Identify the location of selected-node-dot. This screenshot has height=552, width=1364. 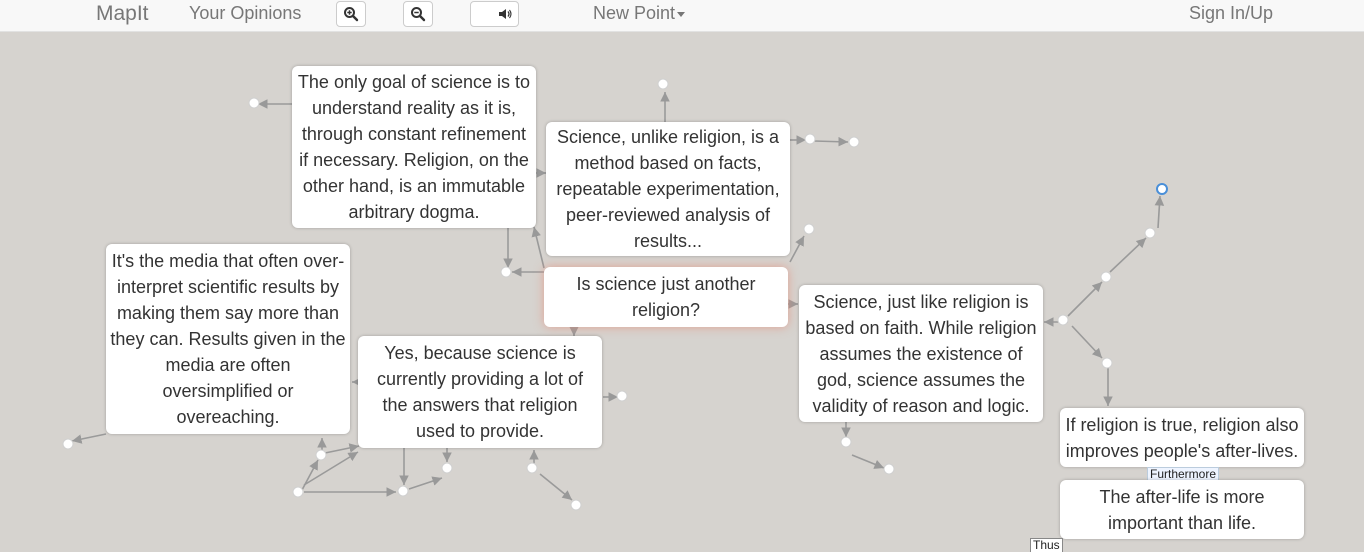
(1162, 189).